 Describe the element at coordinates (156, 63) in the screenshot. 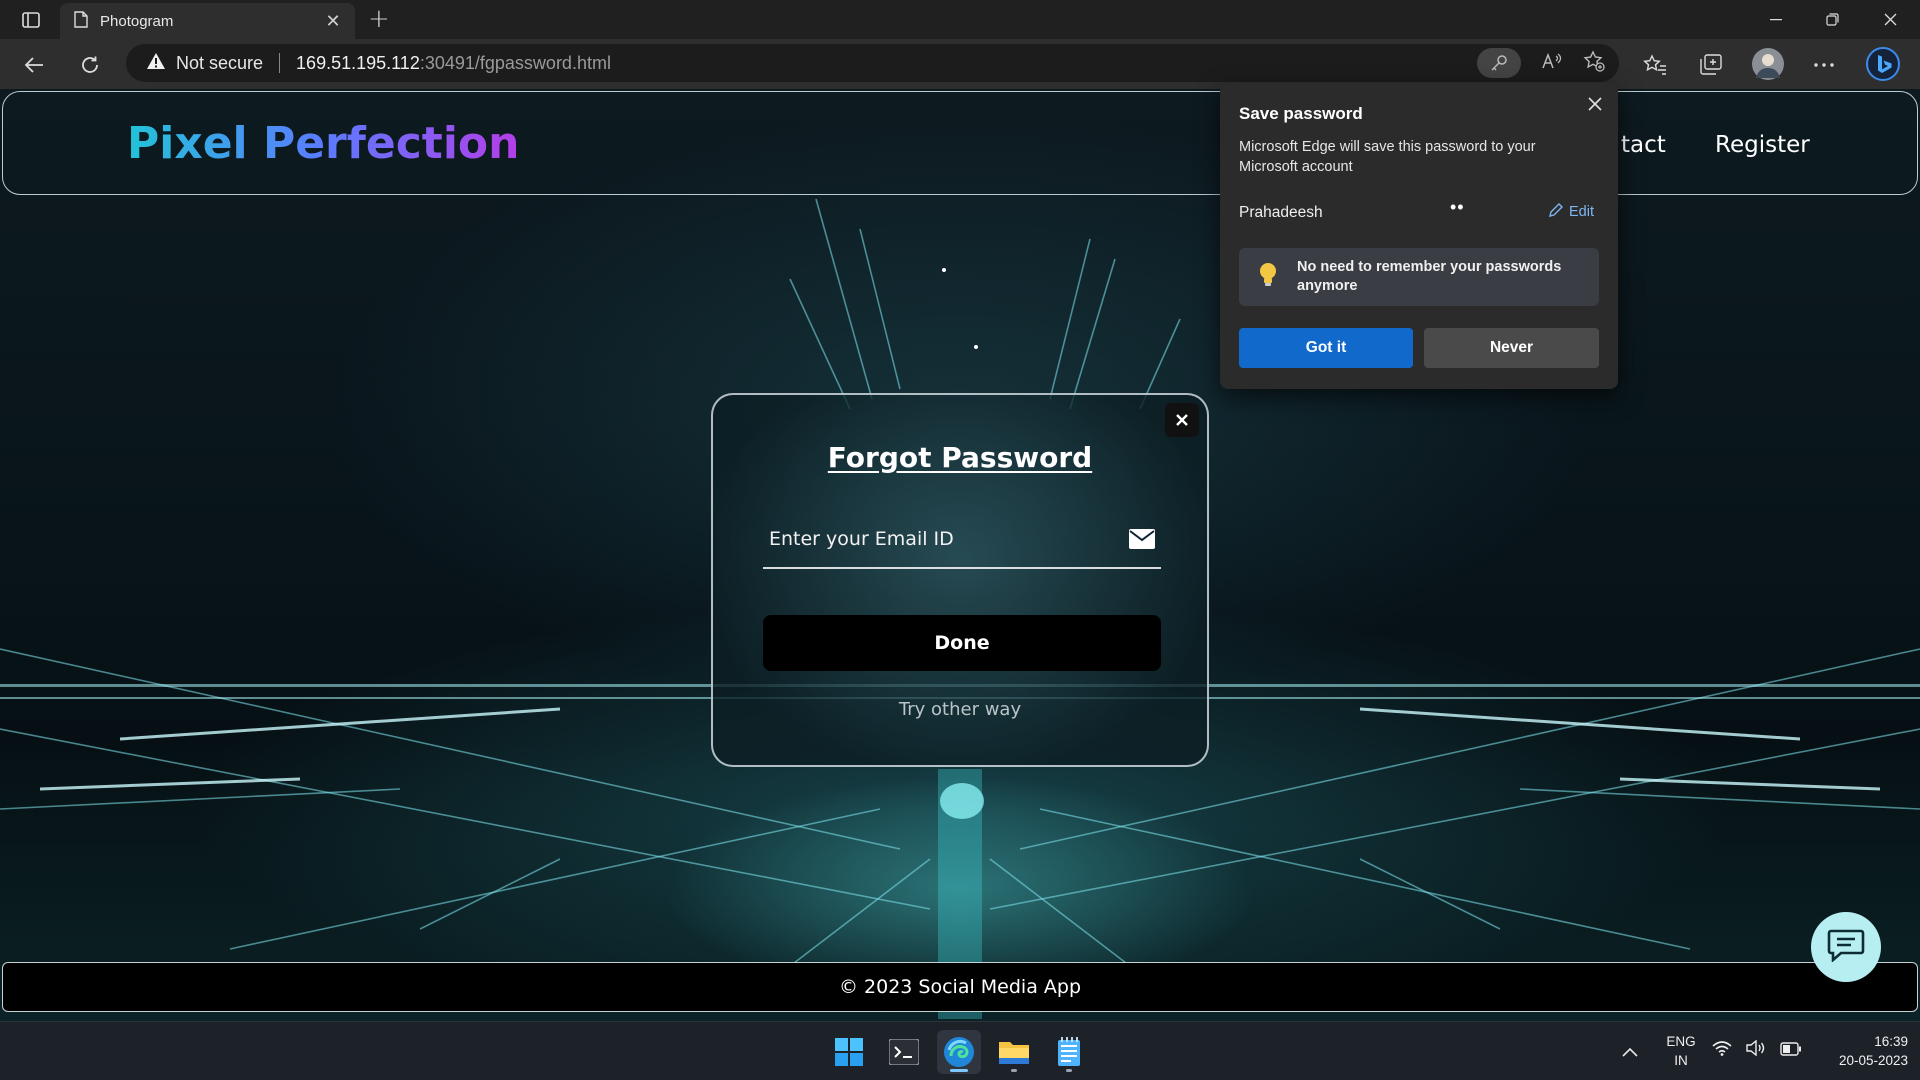

I see `warning-icon` at that location.